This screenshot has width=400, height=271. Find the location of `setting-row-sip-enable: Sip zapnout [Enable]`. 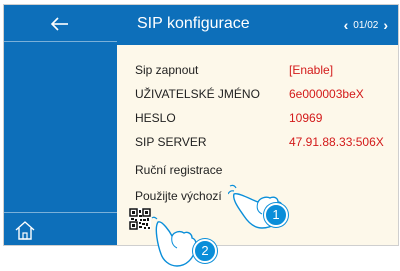

setting-row-sip-enable: Sip zapnout [Enable] is located at coordinates (264, 70).